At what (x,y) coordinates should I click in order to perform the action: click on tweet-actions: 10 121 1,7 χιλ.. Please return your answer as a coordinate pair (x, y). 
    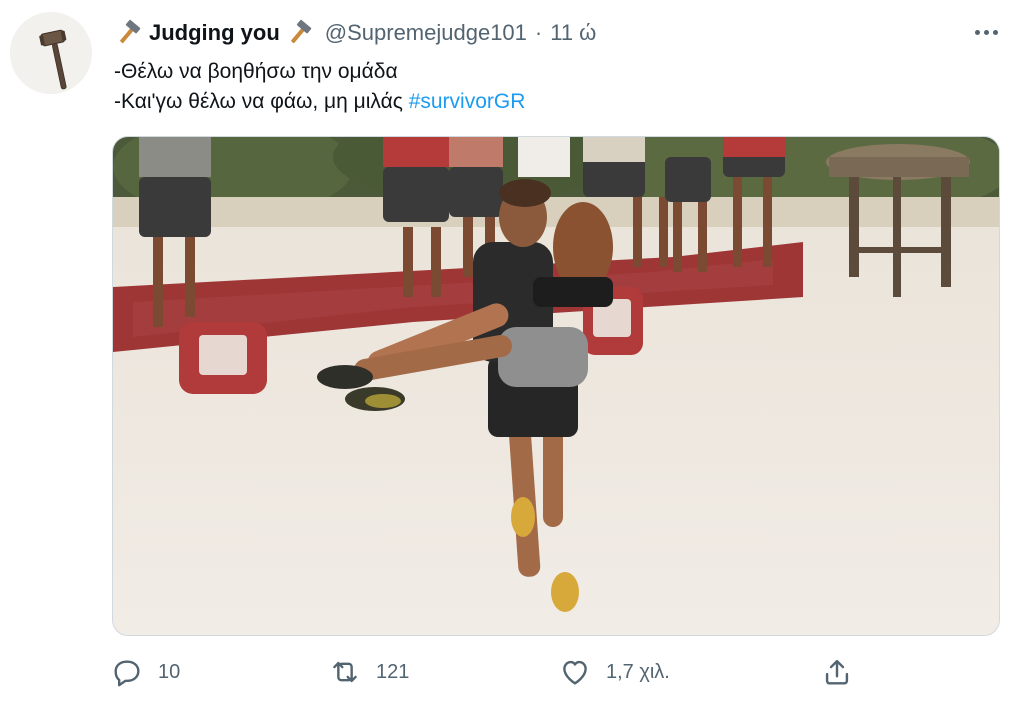
    Looking at the image, I should click on (512, 672).